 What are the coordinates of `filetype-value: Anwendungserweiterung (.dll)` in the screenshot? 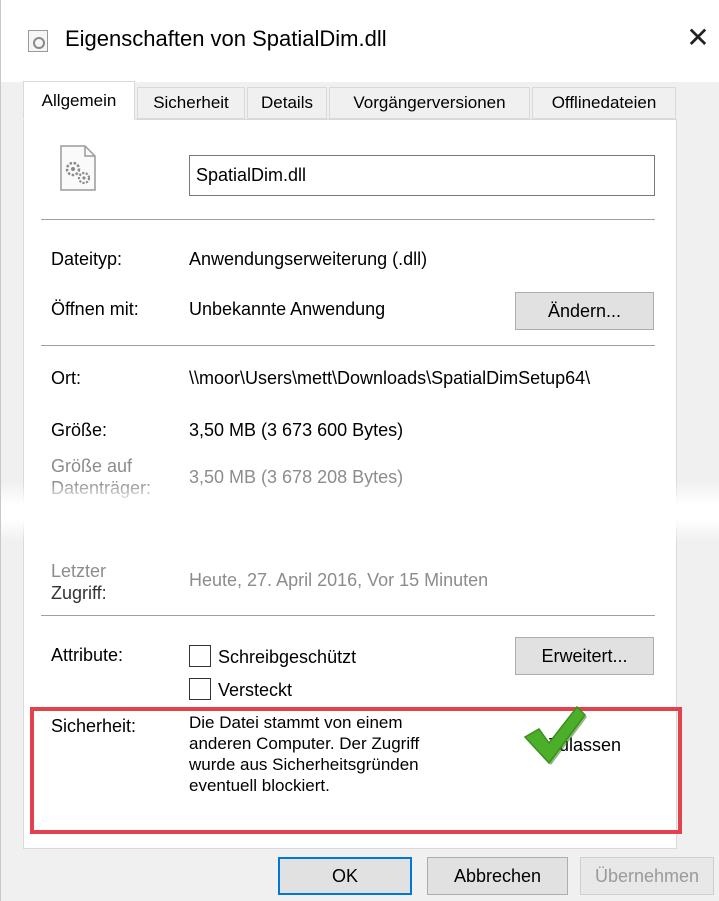 It's located at (308, 259).